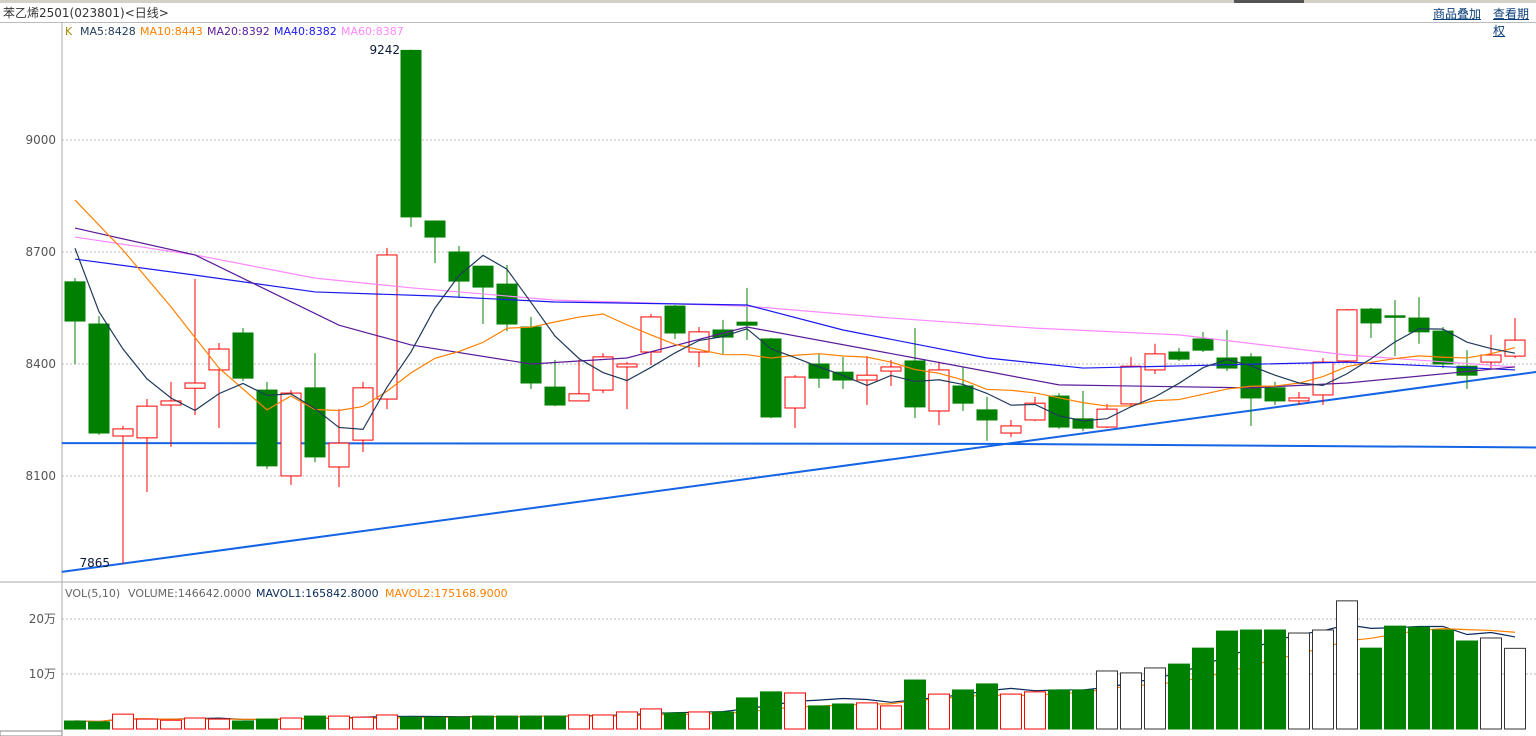  I want to click on price-tick-label: 9000, so click(40, 140).